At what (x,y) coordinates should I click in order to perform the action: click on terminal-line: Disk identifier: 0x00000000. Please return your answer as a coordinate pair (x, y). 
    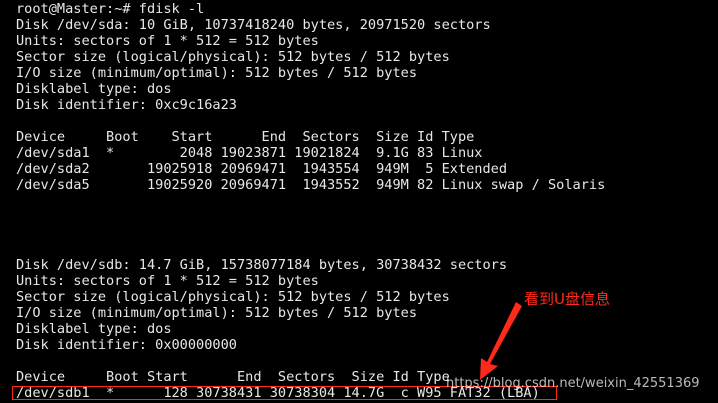
    Looking at the image, I should click on (126, 345).